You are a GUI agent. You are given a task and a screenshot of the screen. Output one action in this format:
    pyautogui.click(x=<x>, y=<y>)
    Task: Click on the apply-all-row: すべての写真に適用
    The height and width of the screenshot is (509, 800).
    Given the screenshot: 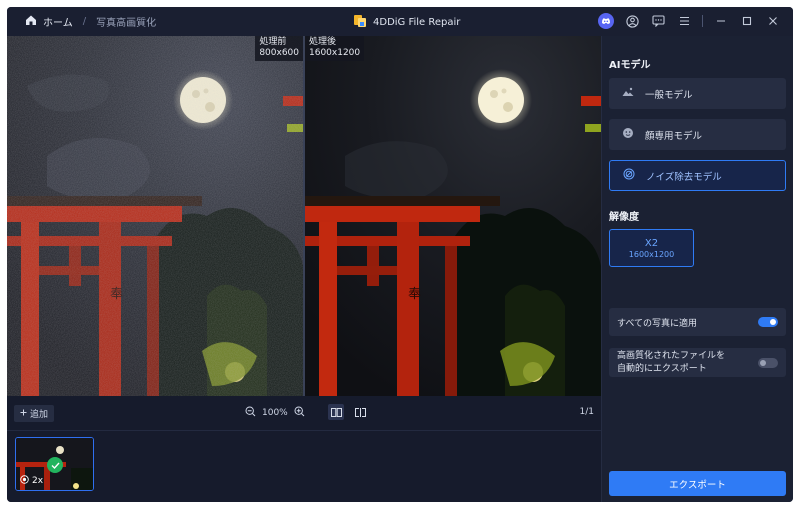 What is the action you would take?
    pyautogui.click(x=697, y=322)
    